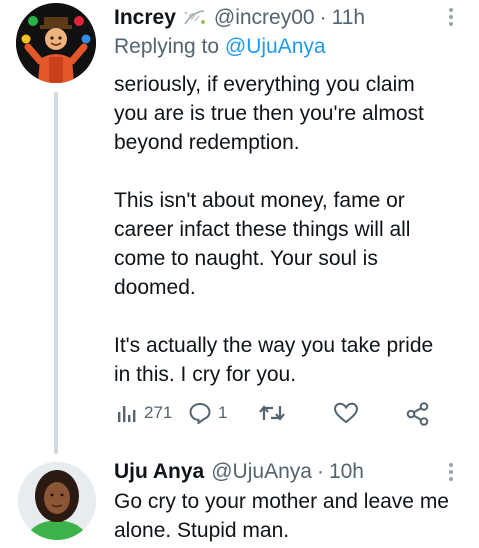 This screenshot has height=548, width=479. I want to click on reply-count: 1, so click(223, 412).